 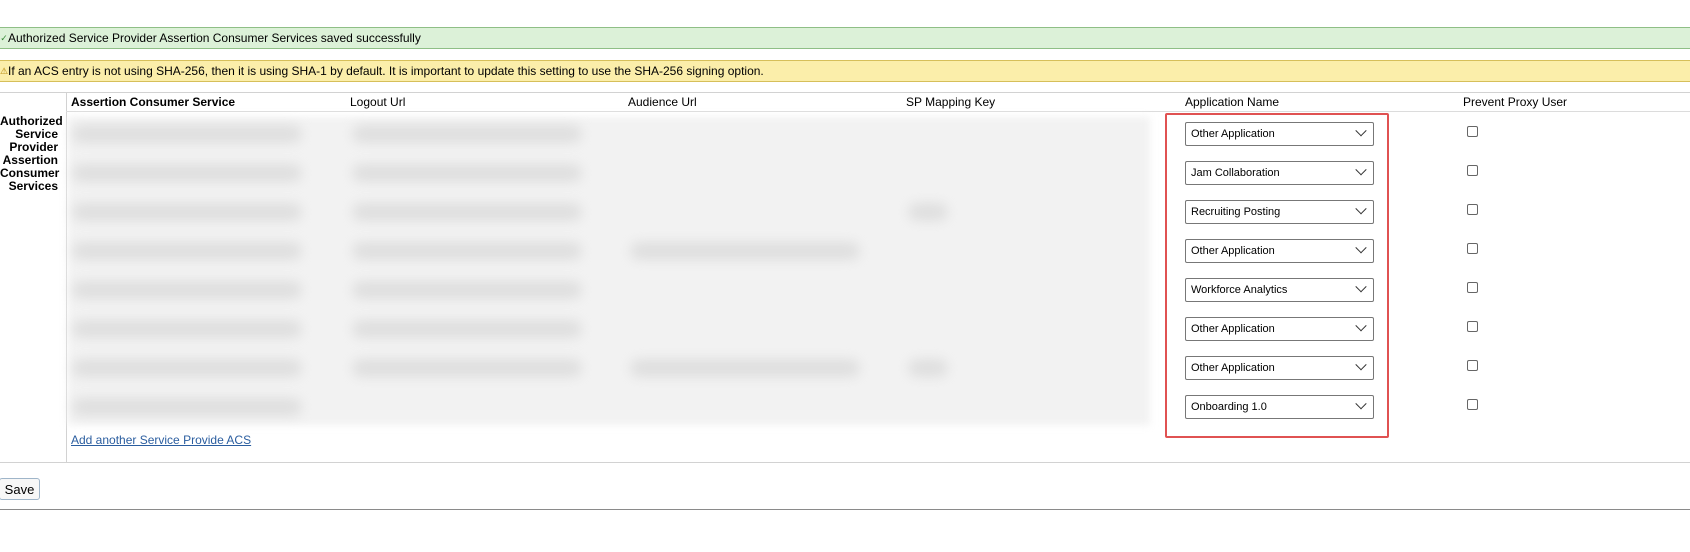 I want to click on add-acs-link: Add another Service Provide ACS, so click(x=161, y=440).